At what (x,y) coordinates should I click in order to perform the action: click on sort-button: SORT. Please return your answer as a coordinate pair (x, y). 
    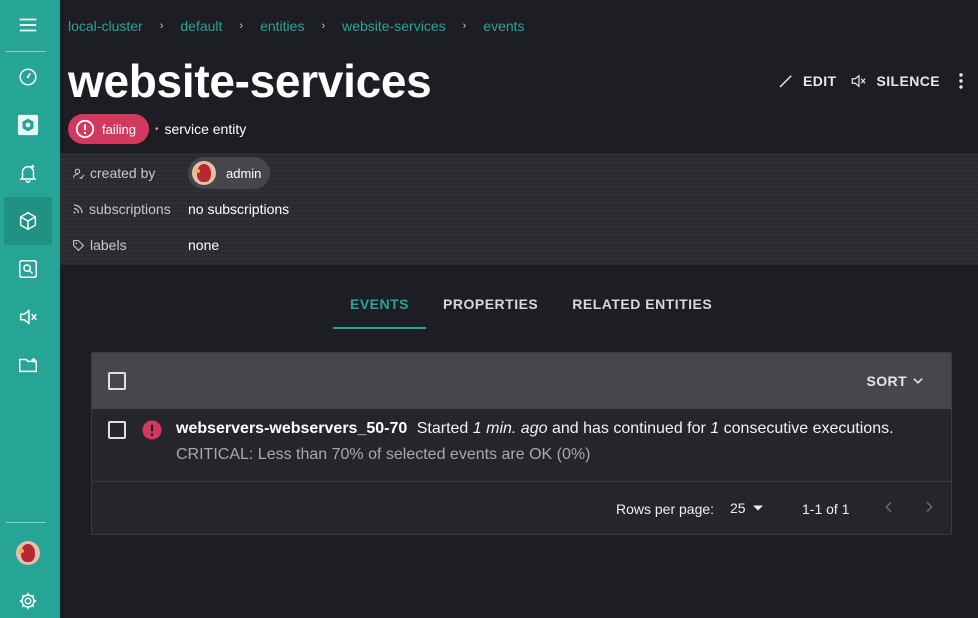
    Looking at the image, I should click on (896, 381).